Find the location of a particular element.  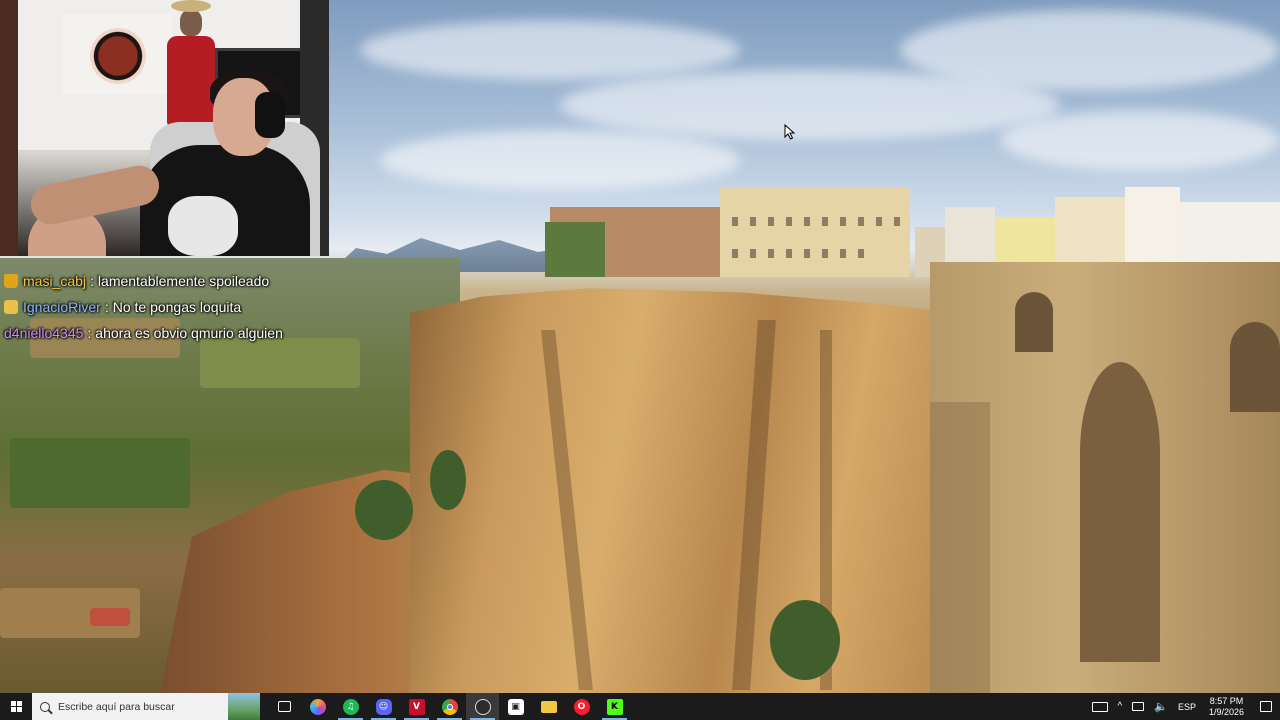

chat-message: masi_cabj : lamentablemente spoileado is located at coordinates (214, 281).